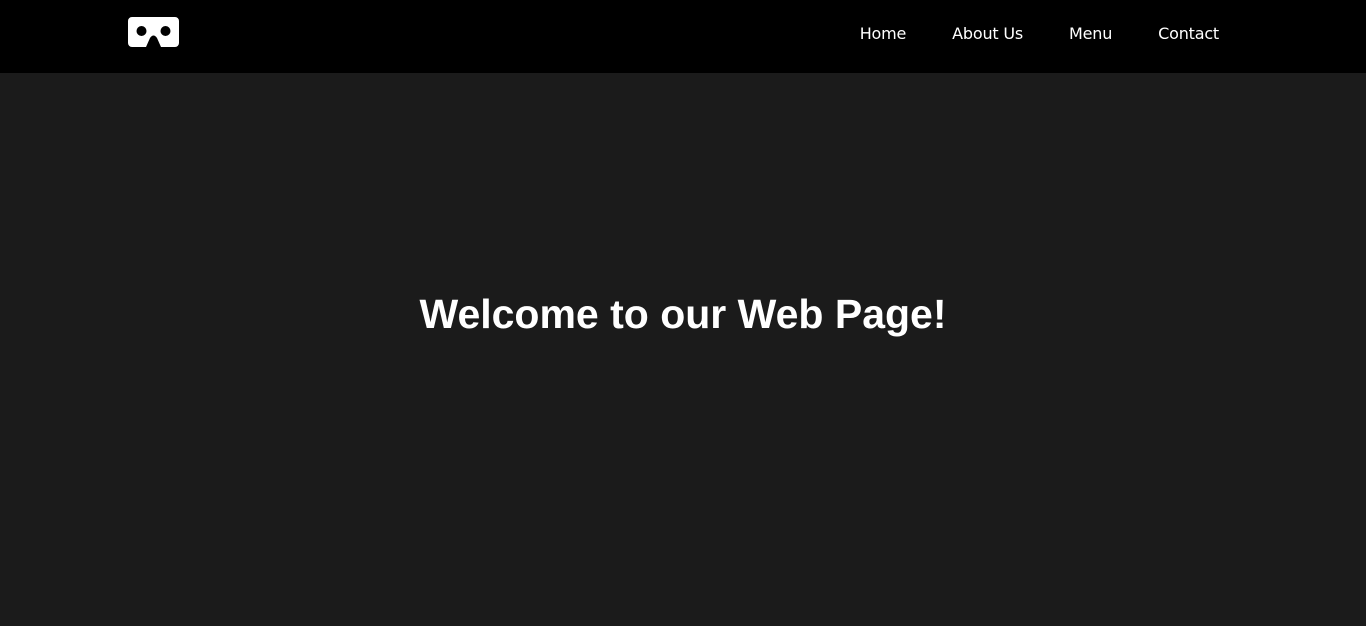 The image size is (1366, 626). I want to click on nav-link-menu: Menu, so click(1090, 33).